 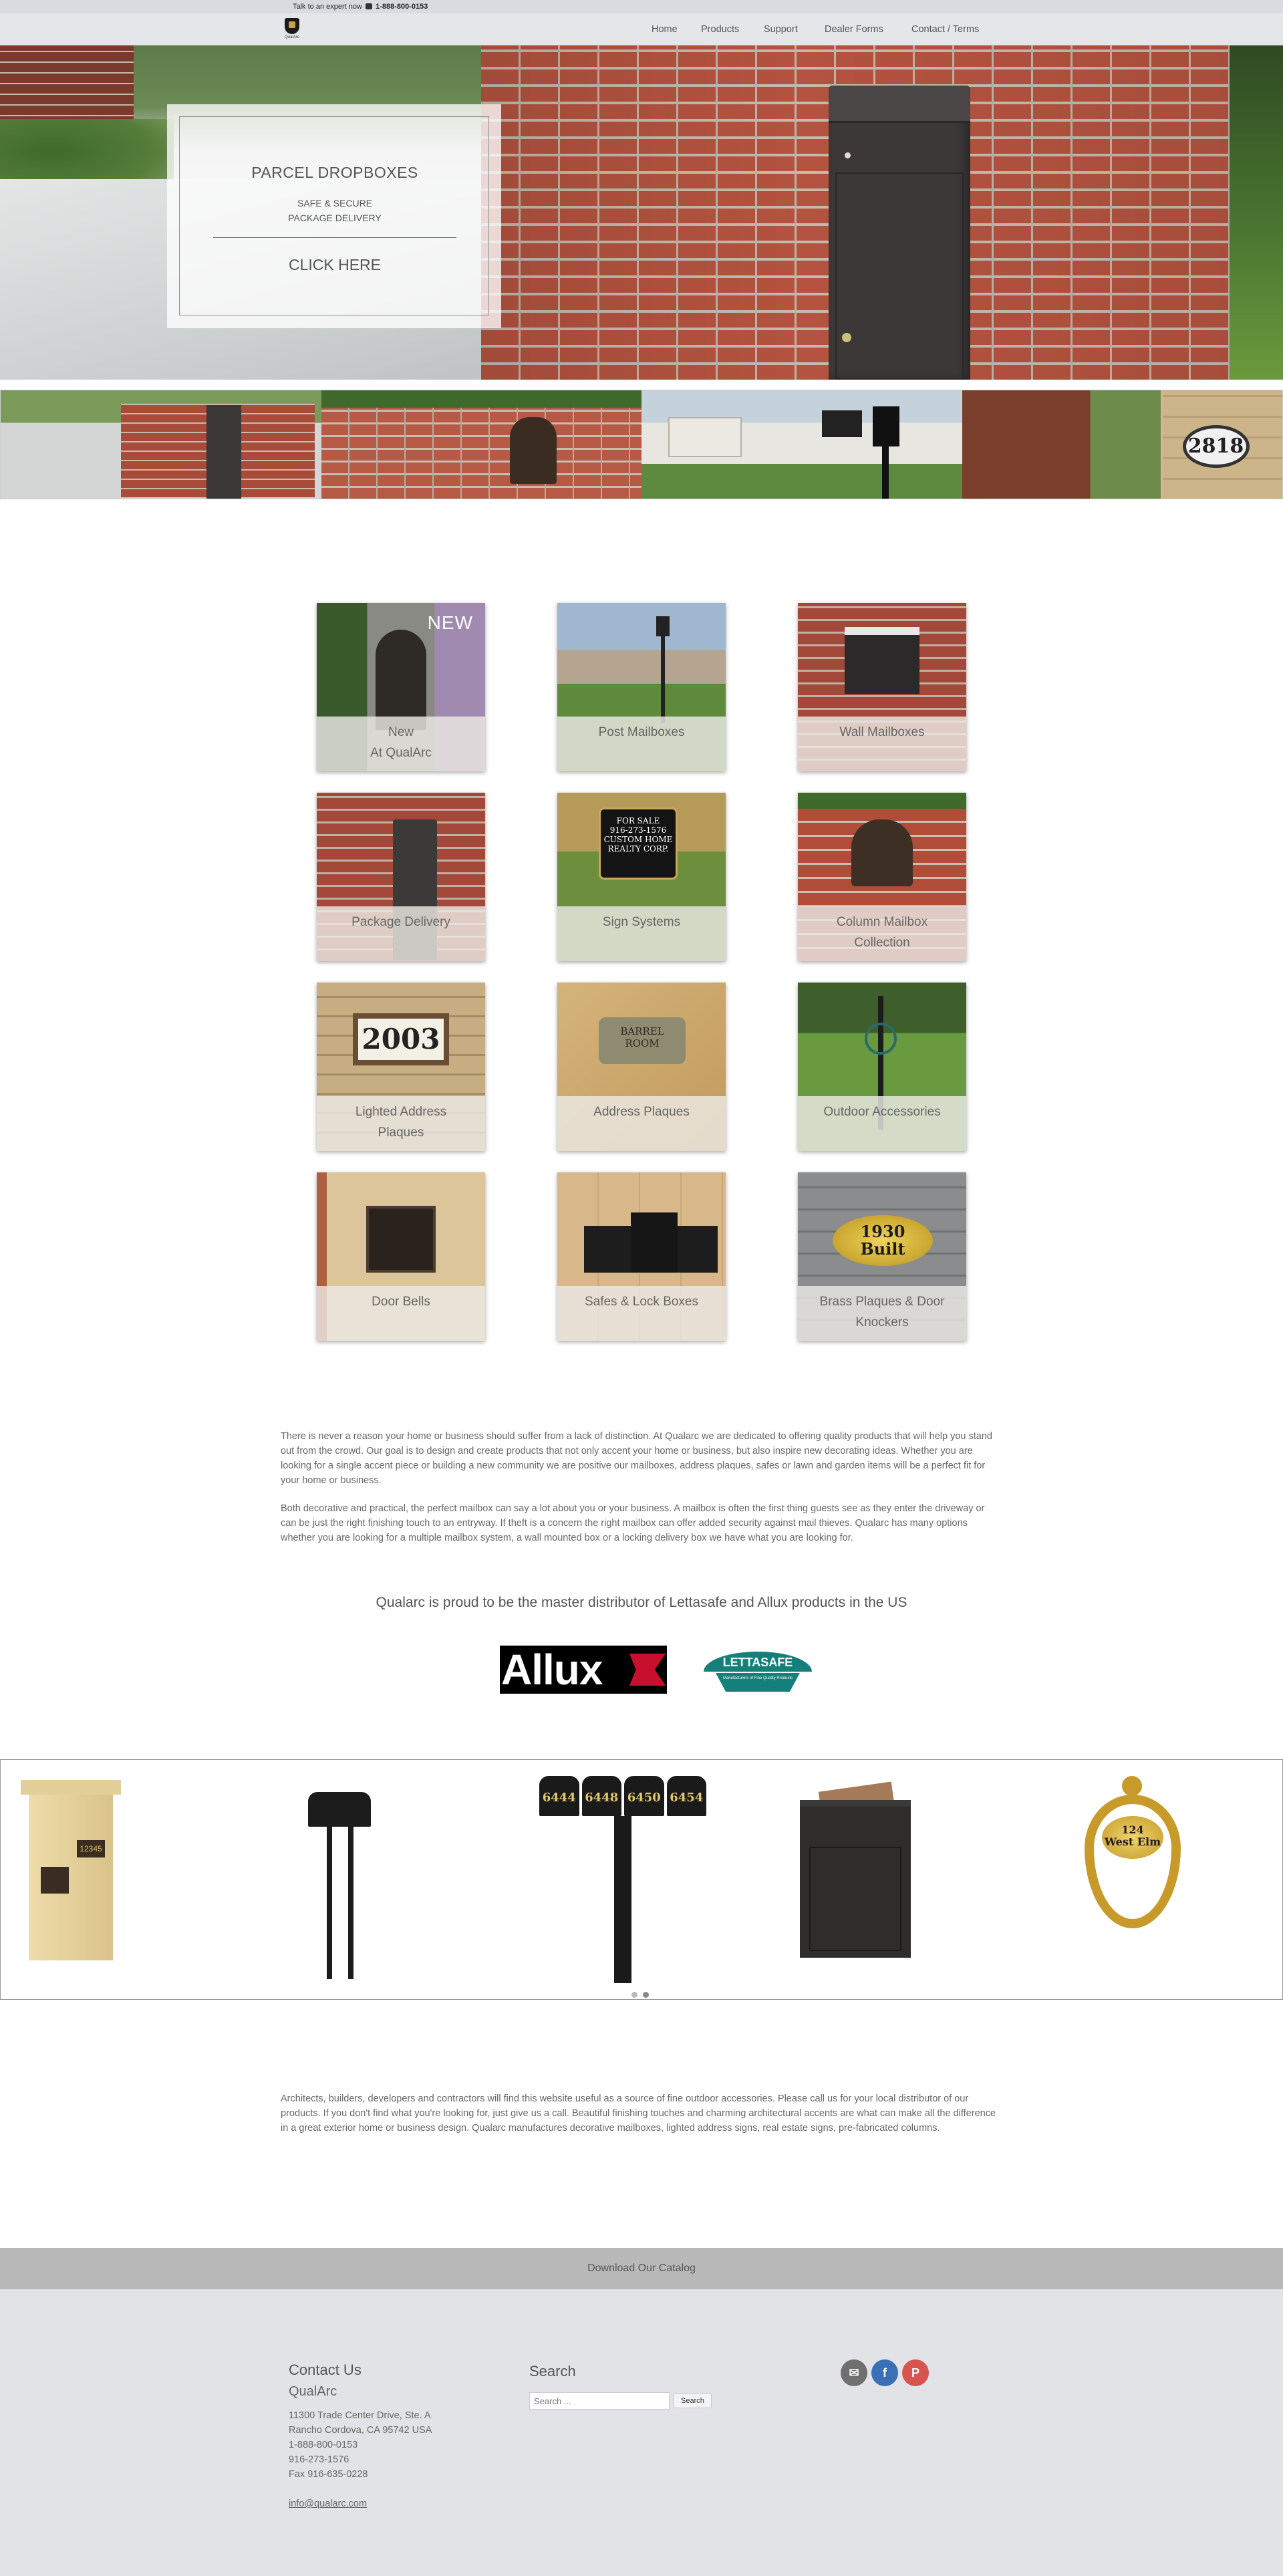 I want to click on search-button: Search, so click(x=693, y=2401).